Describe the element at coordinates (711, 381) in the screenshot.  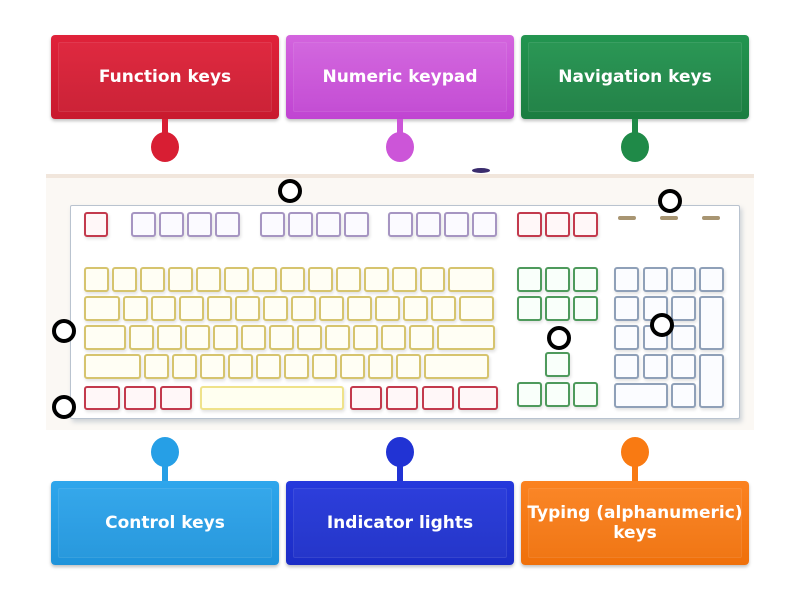
I see `key-numpad-enter` at that location.